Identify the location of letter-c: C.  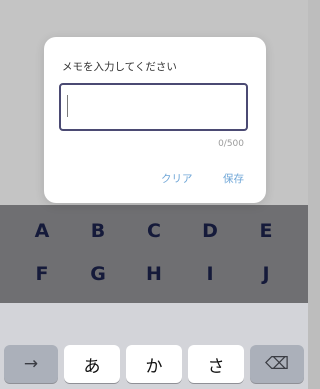
(154, 231).